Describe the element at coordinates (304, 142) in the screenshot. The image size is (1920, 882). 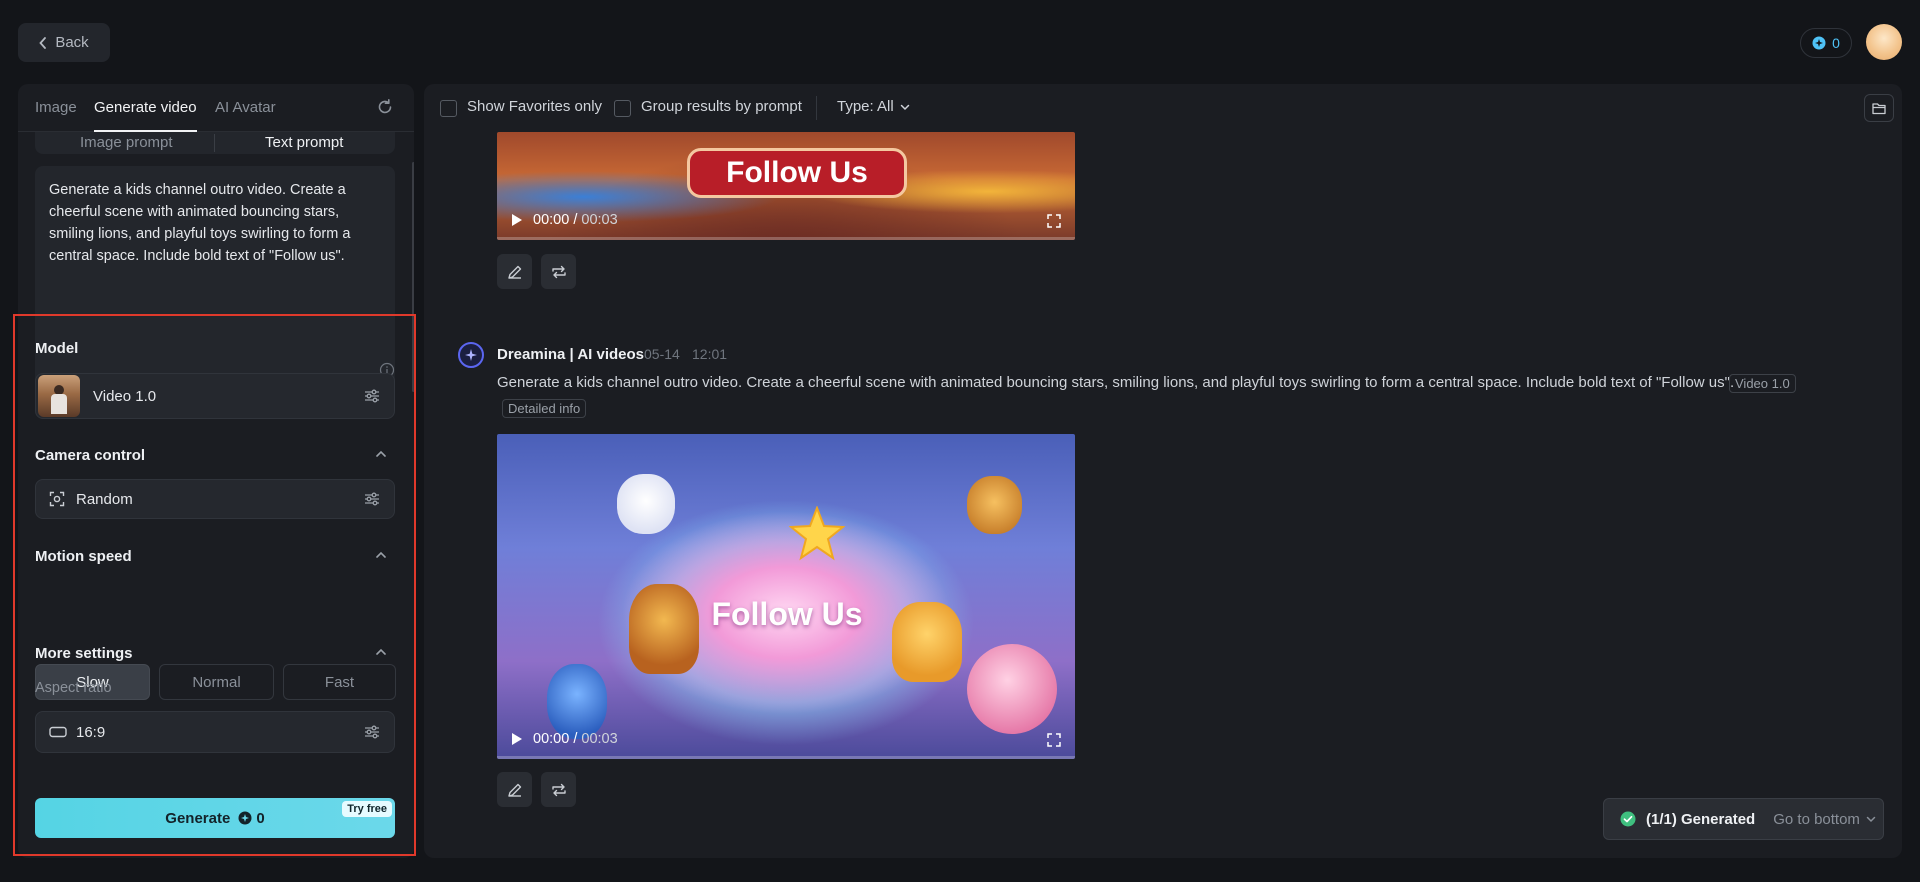
I see `text-prompt-option: Text prompt` at that location.